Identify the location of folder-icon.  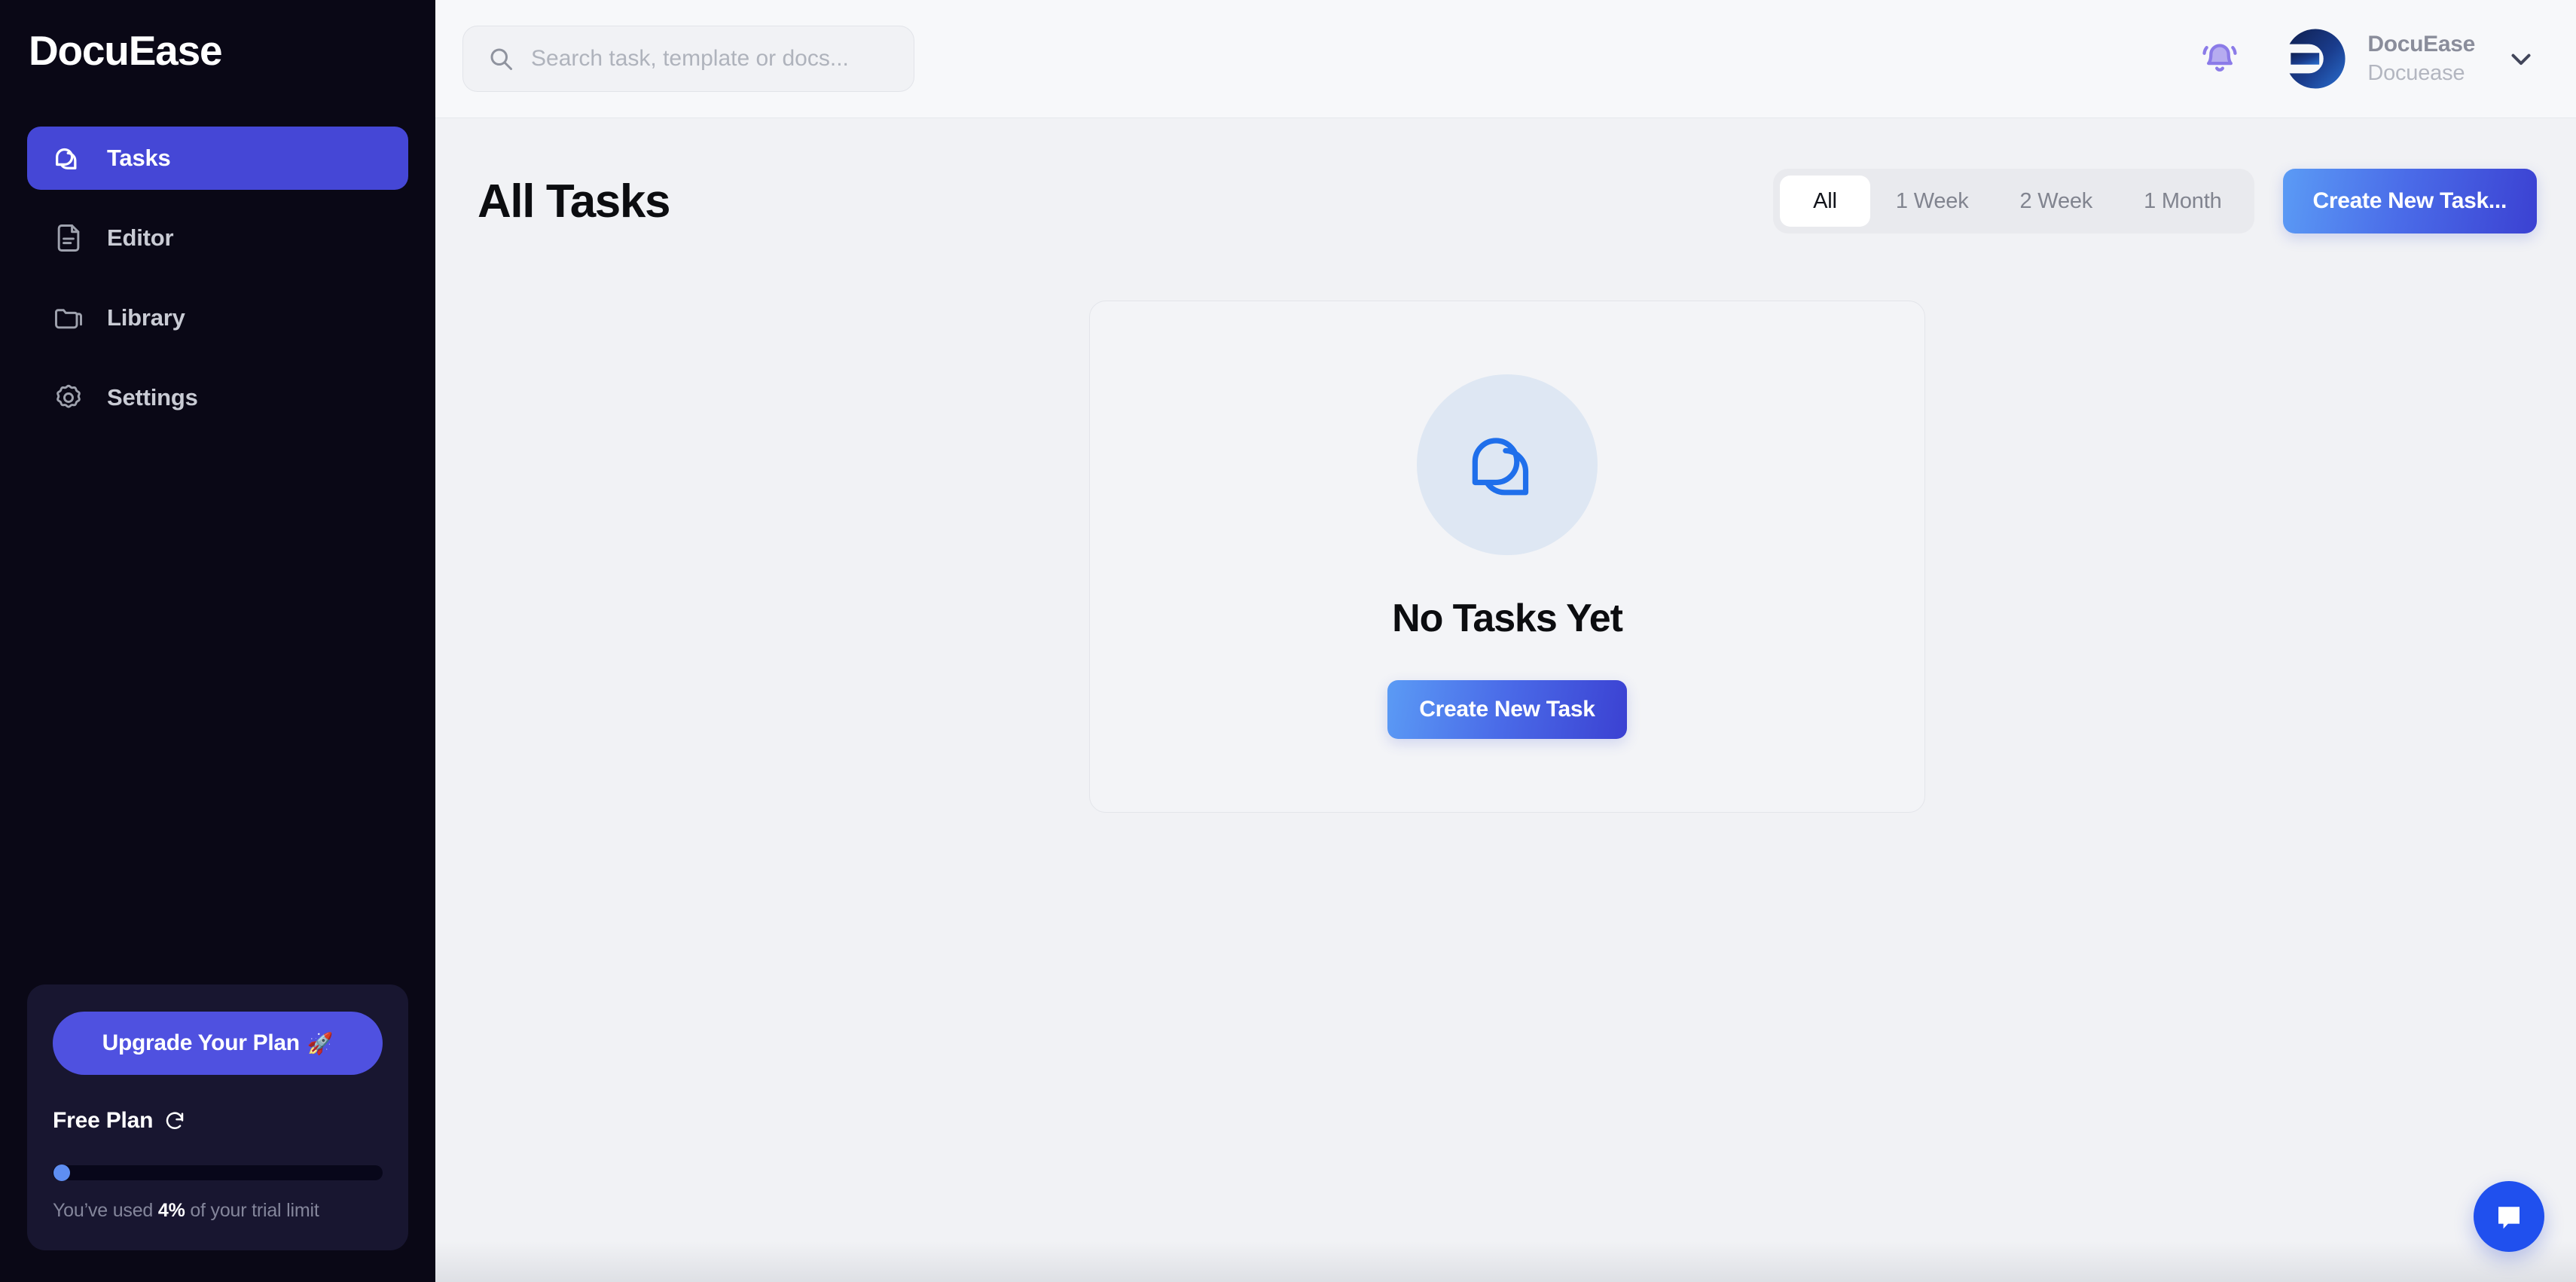
(69, 318).